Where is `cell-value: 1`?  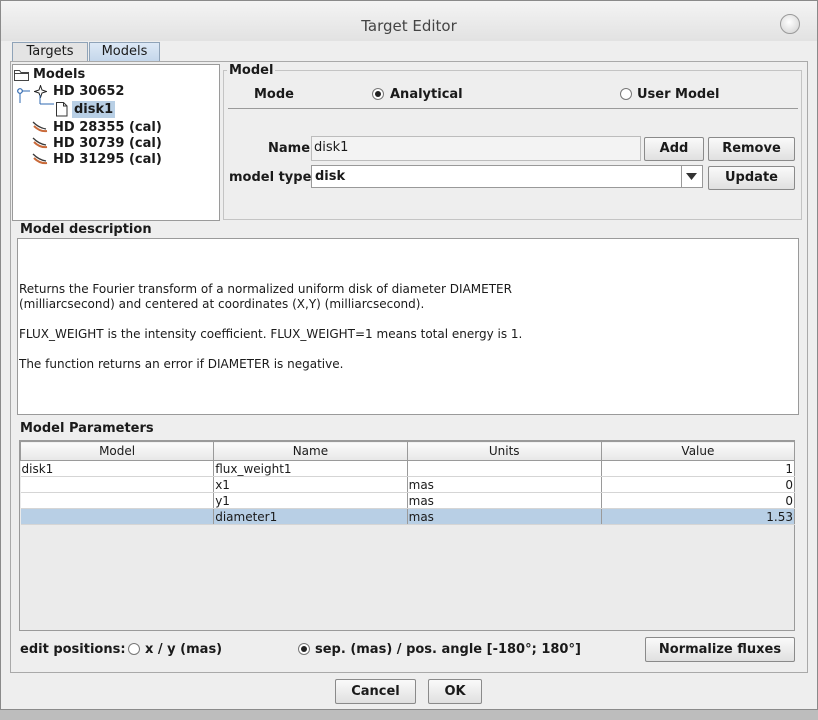
cell-value: 1 is located at coordinates (698, 468).